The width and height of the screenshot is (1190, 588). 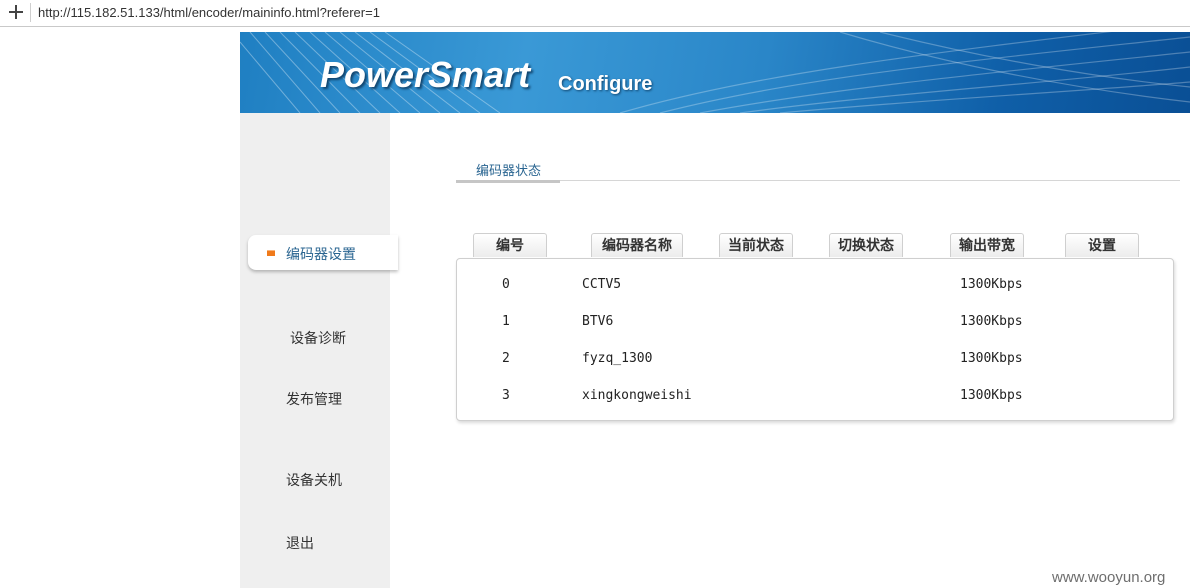 What do you see at coordinates (1109, 577) in the screenshot?
I see `watermark-text: www.wooyun.org` at bounding box center [1109, 577].